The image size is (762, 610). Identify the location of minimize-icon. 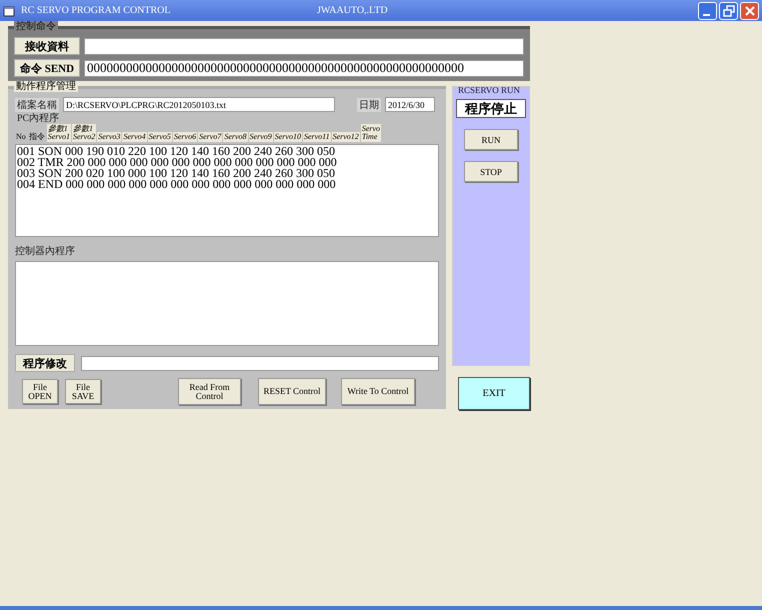
(706, 15).